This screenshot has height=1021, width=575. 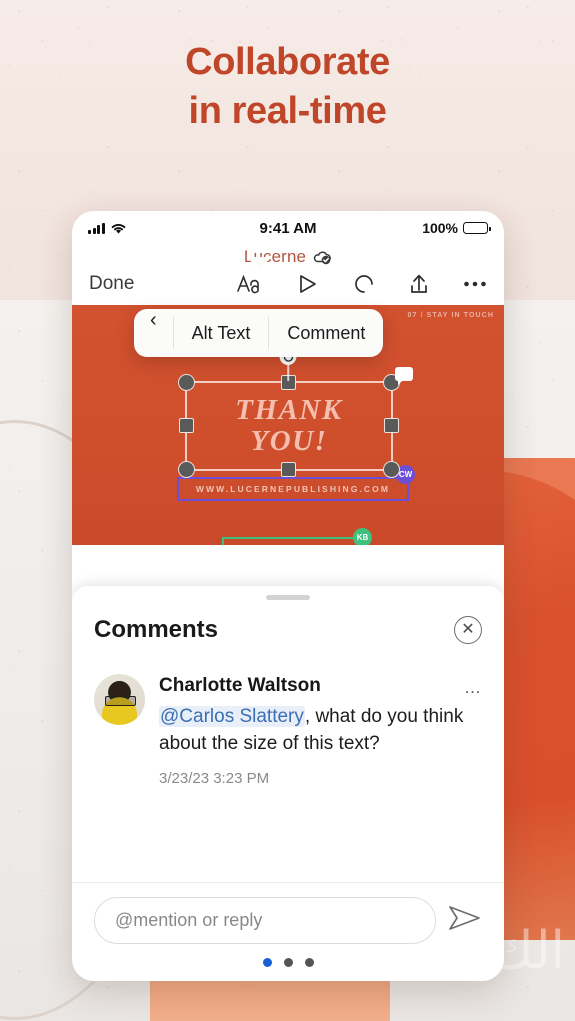 I want to click on comment-timestamp: 3/23/23 3:23 PM, so click(x=214, y=778).